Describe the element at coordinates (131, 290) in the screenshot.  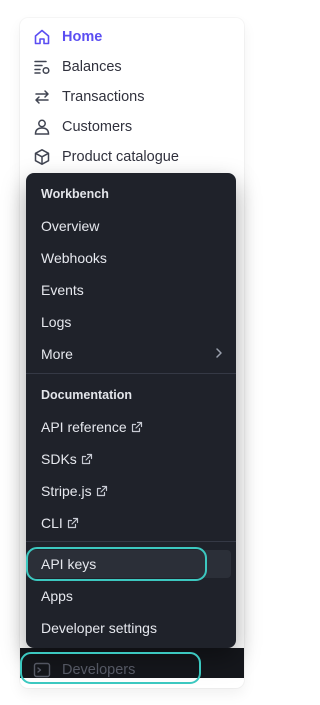
I see `menu-item-events: Events` at that location.